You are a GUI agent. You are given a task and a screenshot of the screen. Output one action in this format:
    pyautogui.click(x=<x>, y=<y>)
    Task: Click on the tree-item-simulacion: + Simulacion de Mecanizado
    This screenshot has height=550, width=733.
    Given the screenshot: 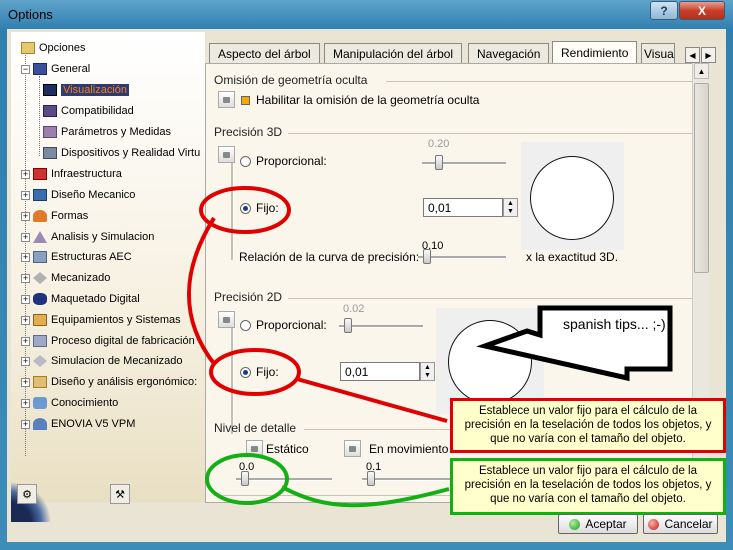 What is the action you would take?
    pyautogui.click(x=101, y=361)
    